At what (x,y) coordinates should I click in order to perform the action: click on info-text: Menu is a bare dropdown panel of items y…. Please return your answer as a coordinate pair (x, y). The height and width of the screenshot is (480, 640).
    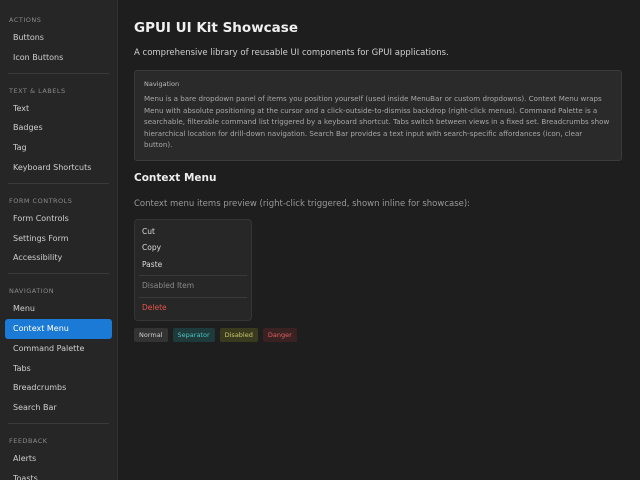
    Looking at the image, I should click on (377, 121).